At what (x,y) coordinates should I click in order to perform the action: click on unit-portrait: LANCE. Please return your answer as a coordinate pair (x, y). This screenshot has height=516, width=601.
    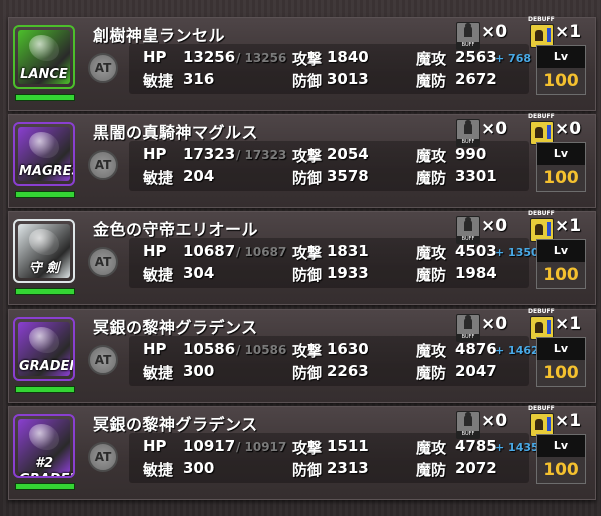
    Looking at the image, I should click on (44, 57).